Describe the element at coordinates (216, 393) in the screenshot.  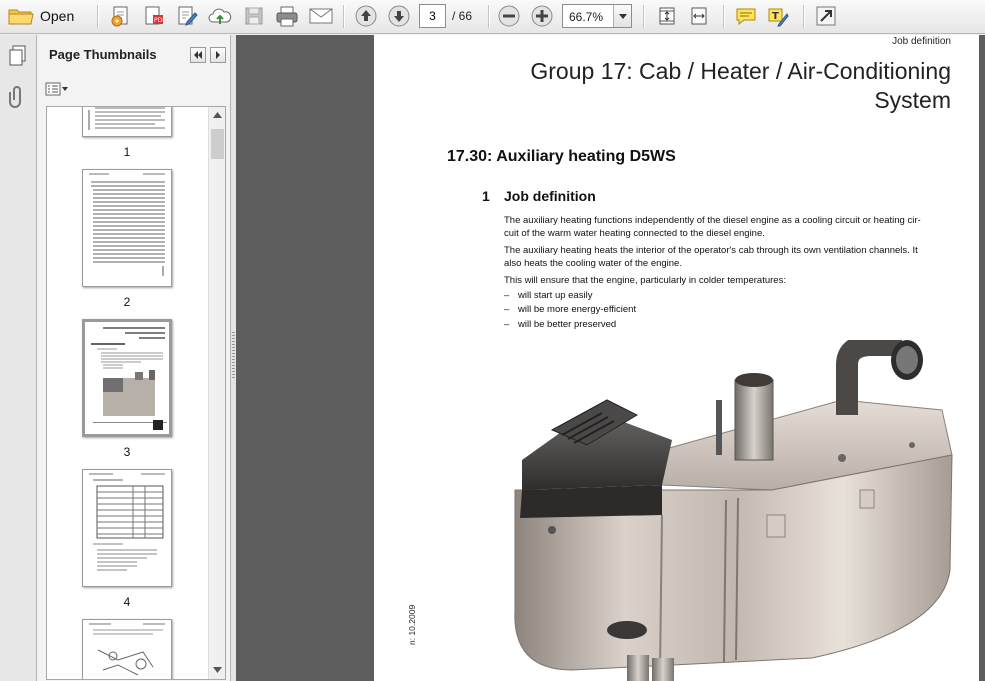
I see `thumbnail-scrollbar` at that location.